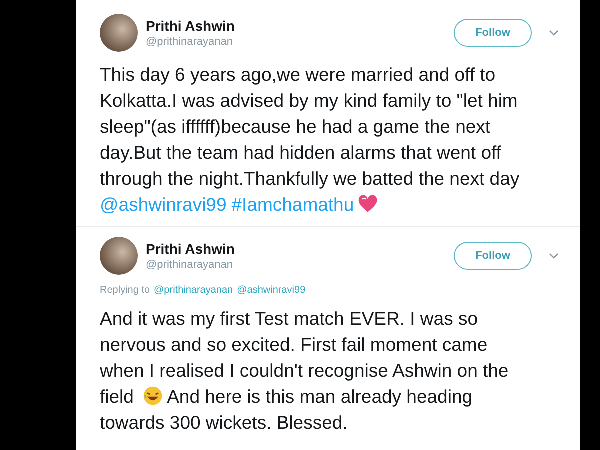 The width and height of the screenshot is (600, 450). I want to click on tweet-link: #Iamchamathu, so click(293, 204).